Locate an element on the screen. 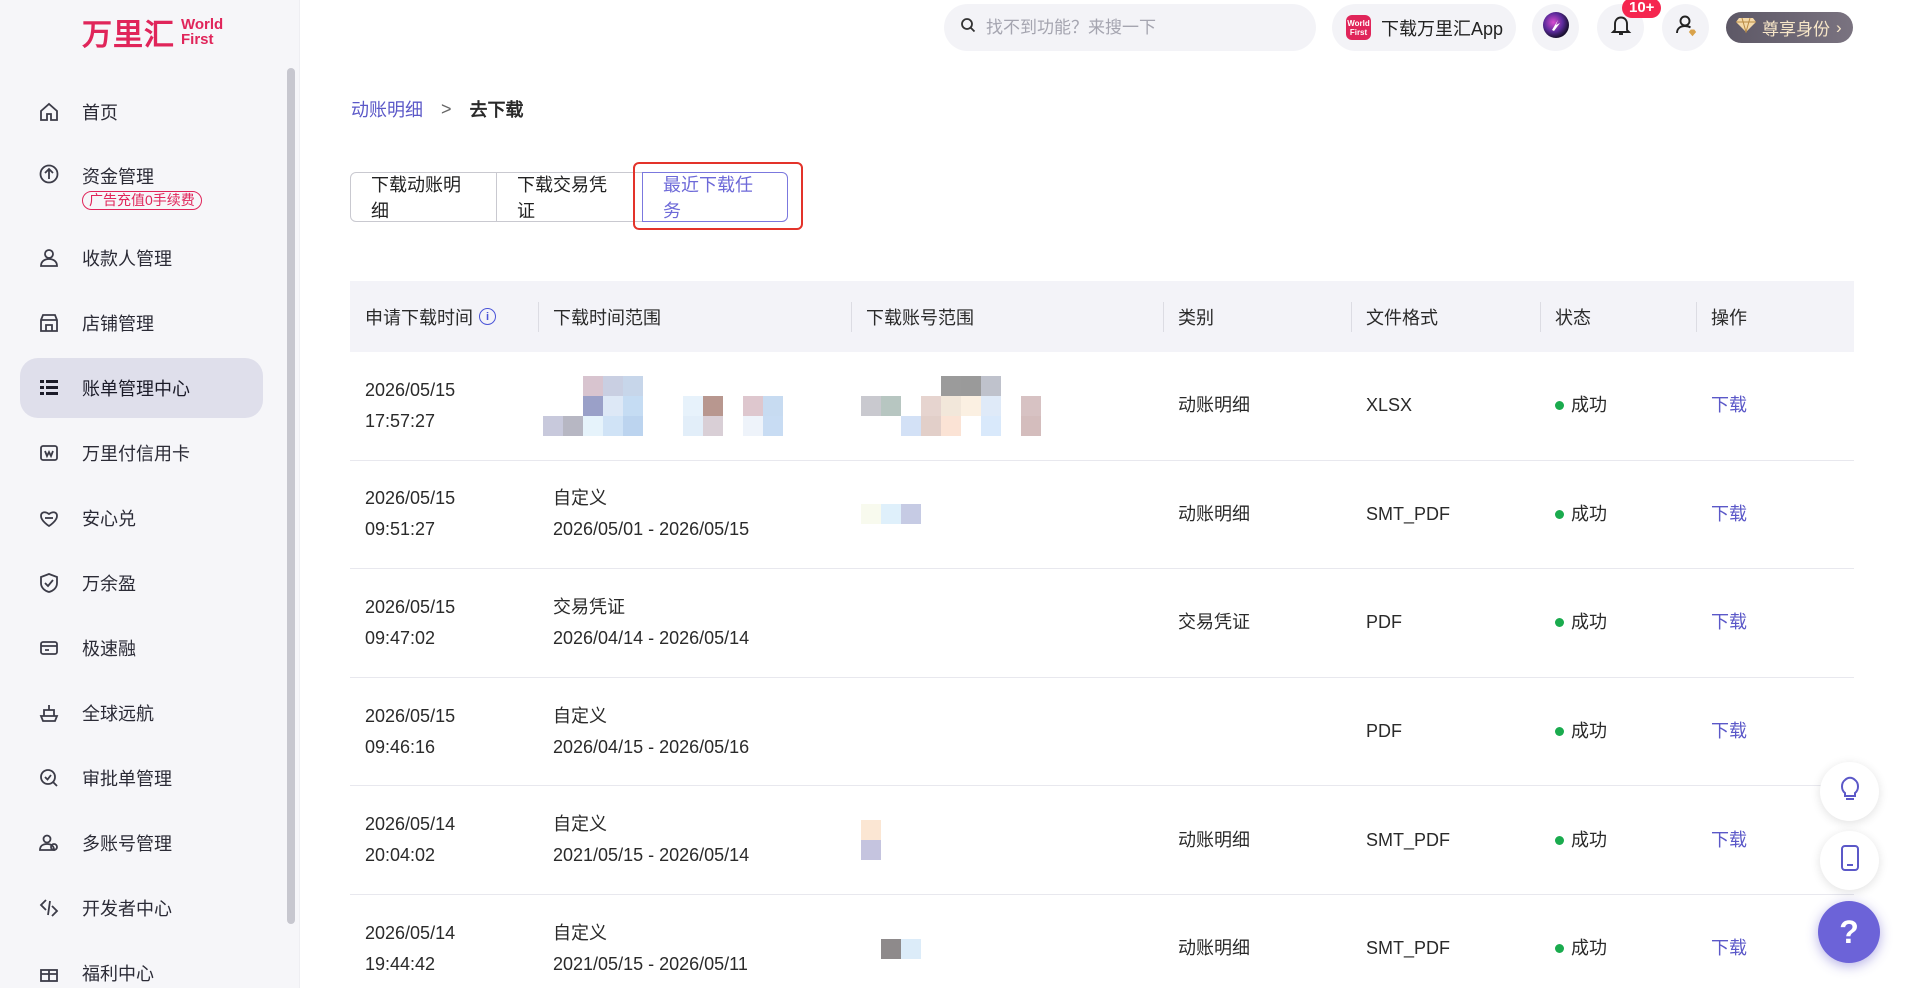 This screenshot has width=1909, height=988. download-app-button: World First 下载万里汇App is located at coordinates (1424, 27).